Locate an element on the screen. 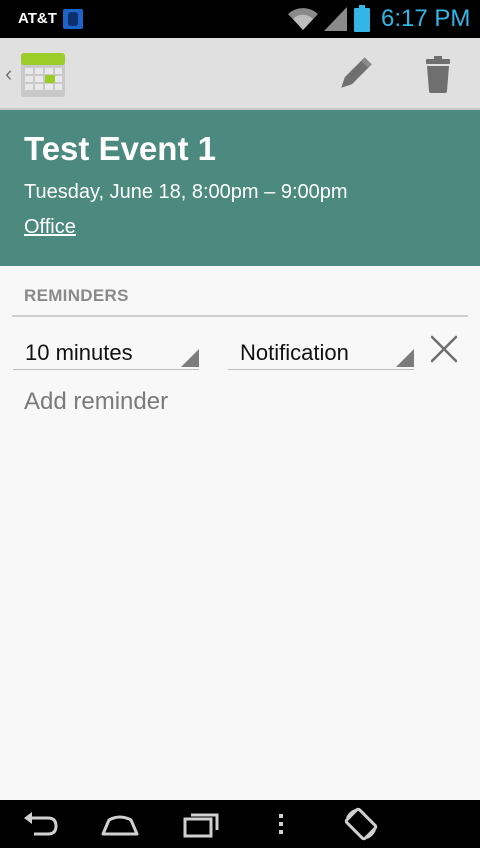 This screenshot has width=480, height=848. reminders-divider is located at coordinates (240, 316).